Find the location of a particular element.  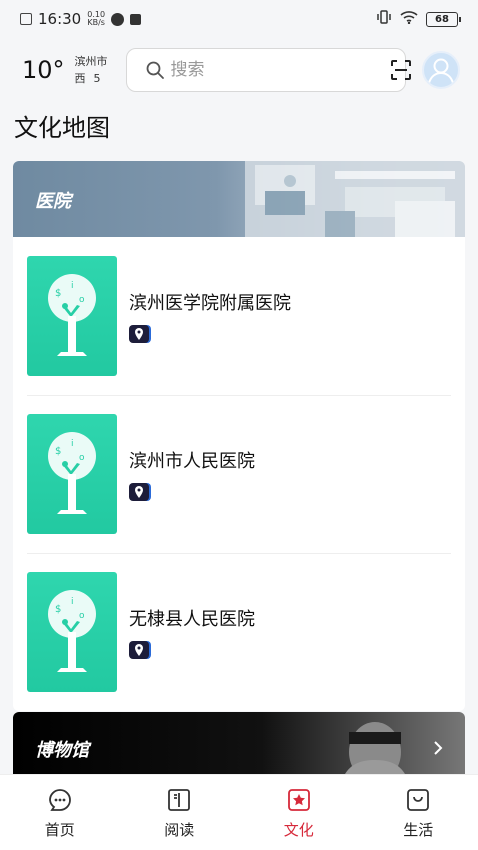

page-title: 文化地图 is located at coordinates (62, 128).